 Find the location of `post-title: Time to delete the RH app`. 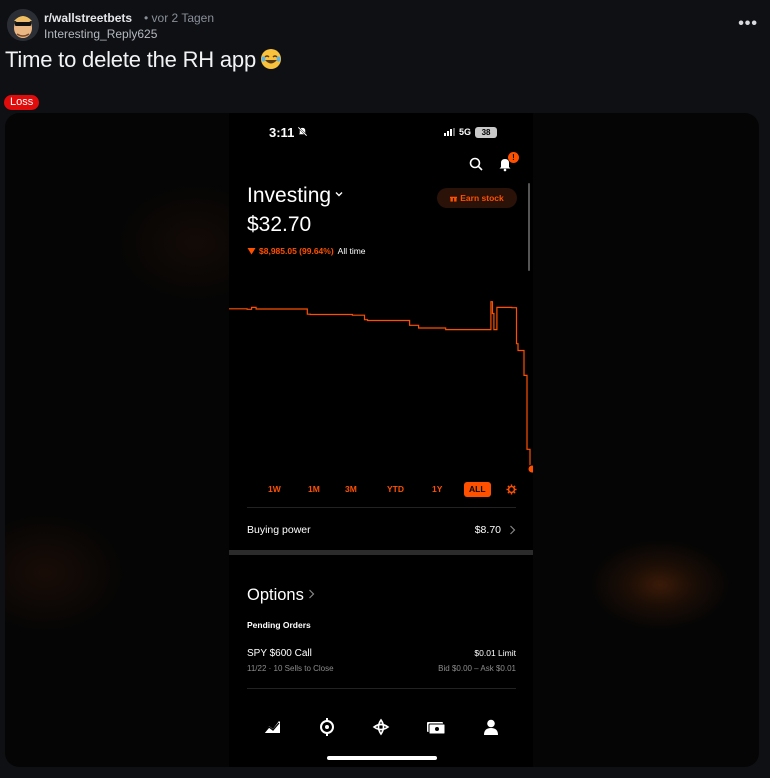

post-title: Time to delete the RH app is located at coordinates (143, 60).